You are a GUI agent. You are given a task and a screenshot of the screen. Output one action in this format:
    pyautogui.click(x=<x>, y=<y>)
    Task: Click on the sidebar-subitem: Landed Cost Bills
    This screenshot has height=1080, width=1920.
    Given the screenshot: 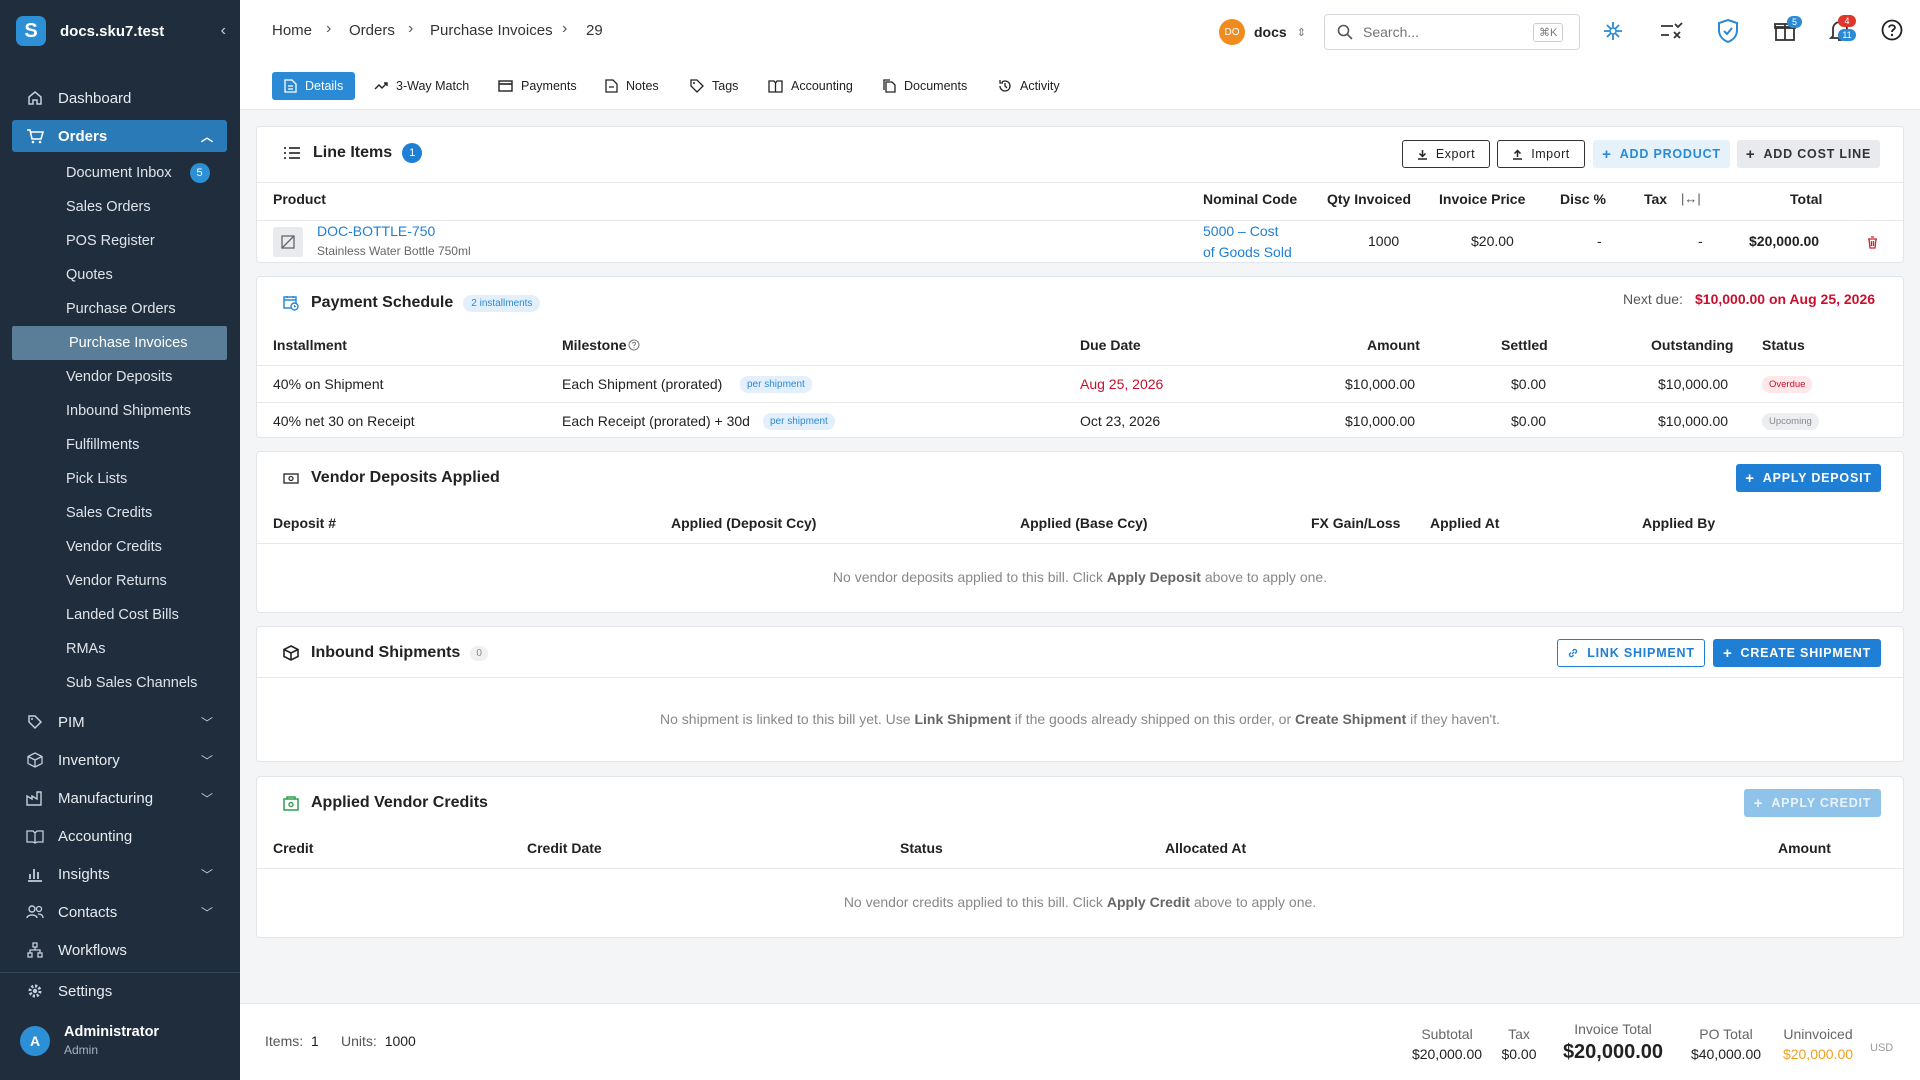 What is the action you would take?
    pyautogui.click(x=119, y=615)
    